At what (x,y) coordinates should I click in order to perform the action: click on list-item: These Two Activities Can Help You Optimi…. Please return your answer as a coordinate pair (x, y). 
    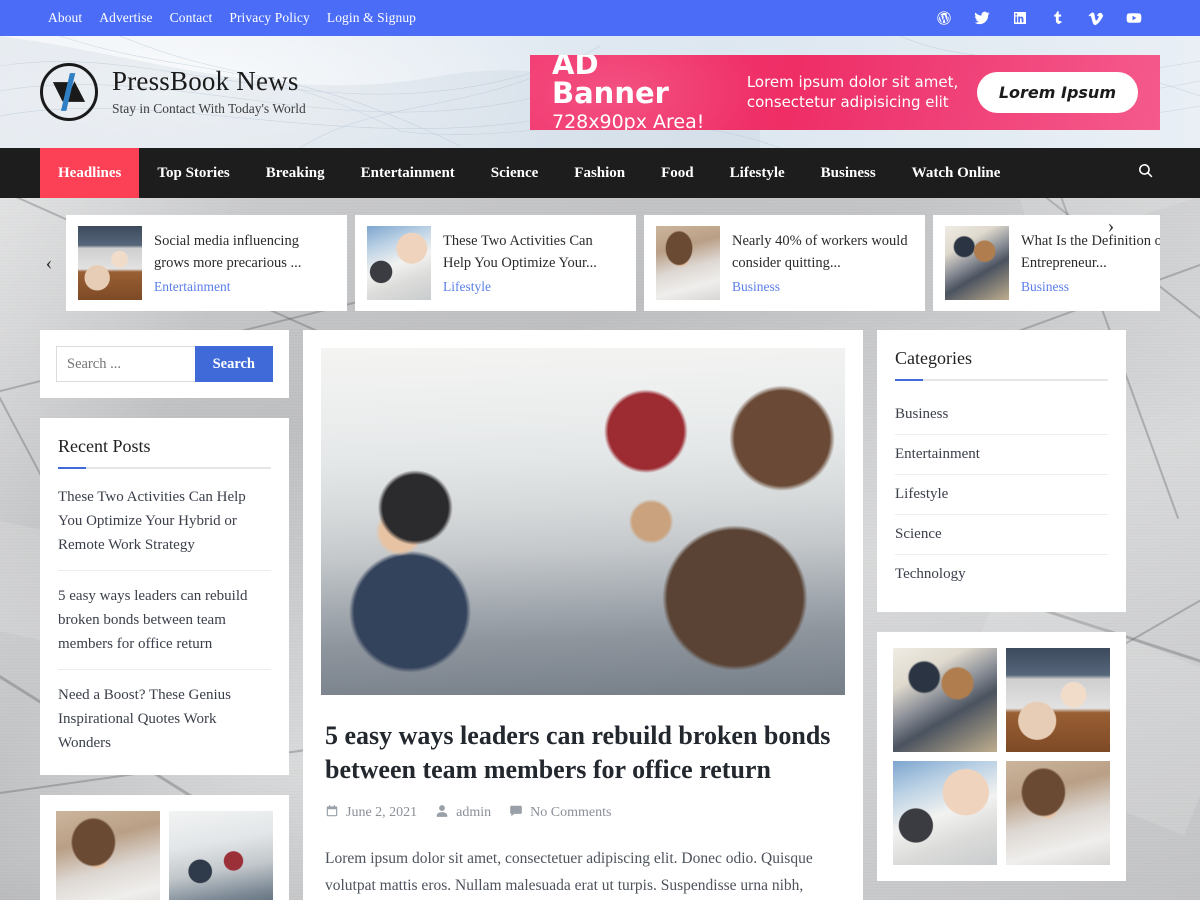
    Looking at the image, I should click on (164, 527).